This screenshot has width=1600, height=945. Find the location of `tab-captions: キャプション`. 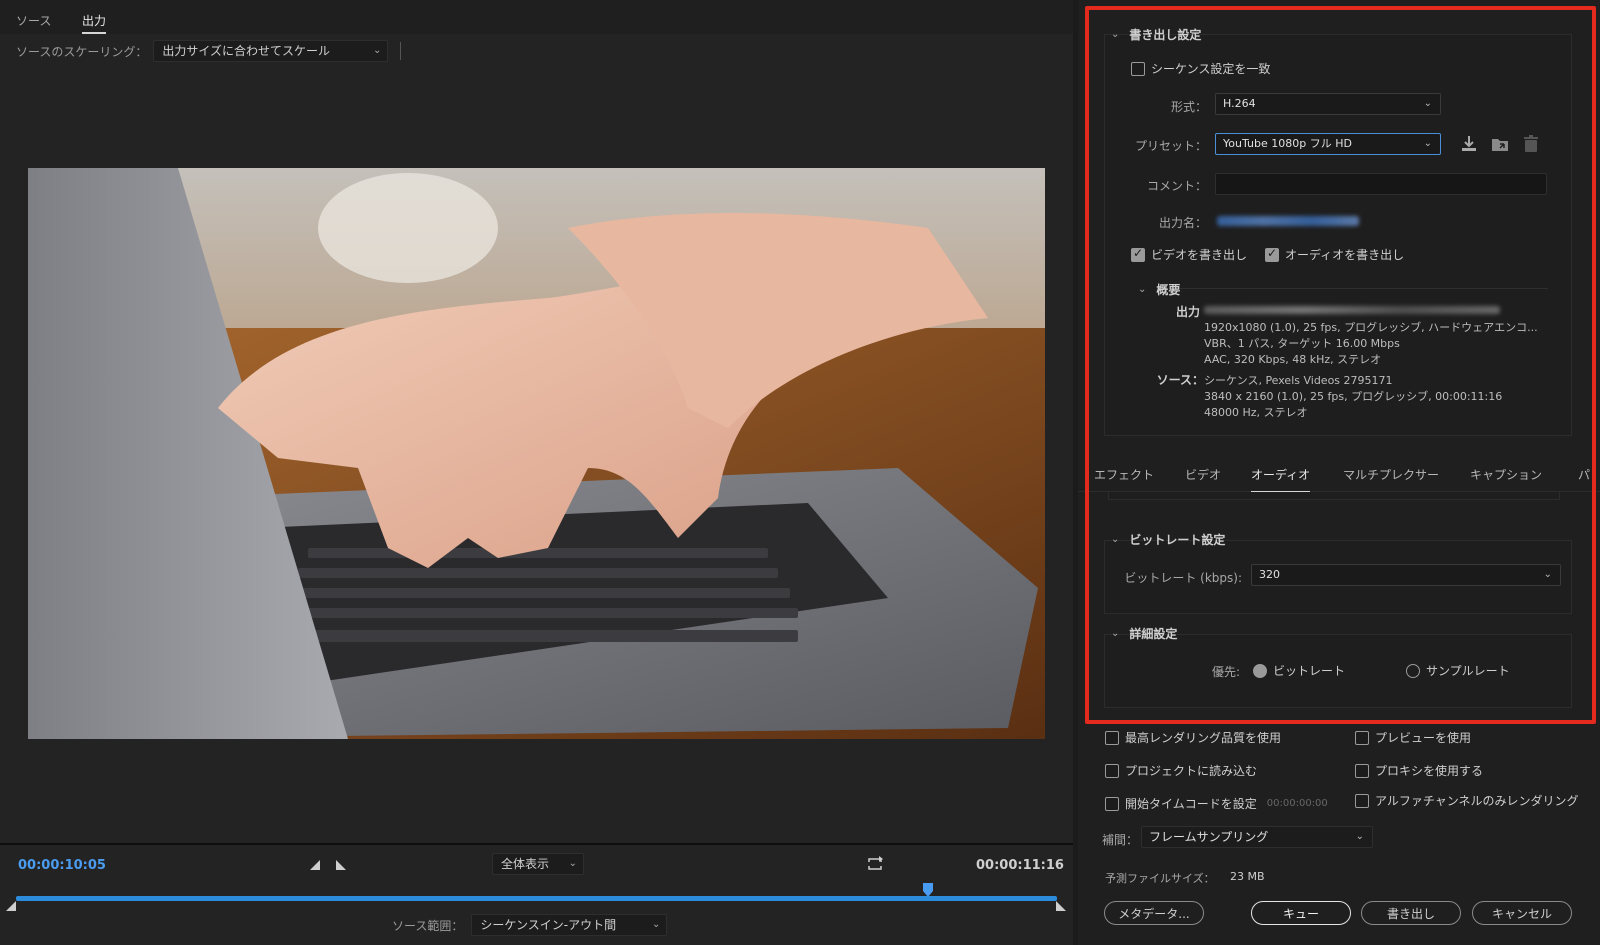

tab-captions: キャプション is located at coordinates (1506, 474).